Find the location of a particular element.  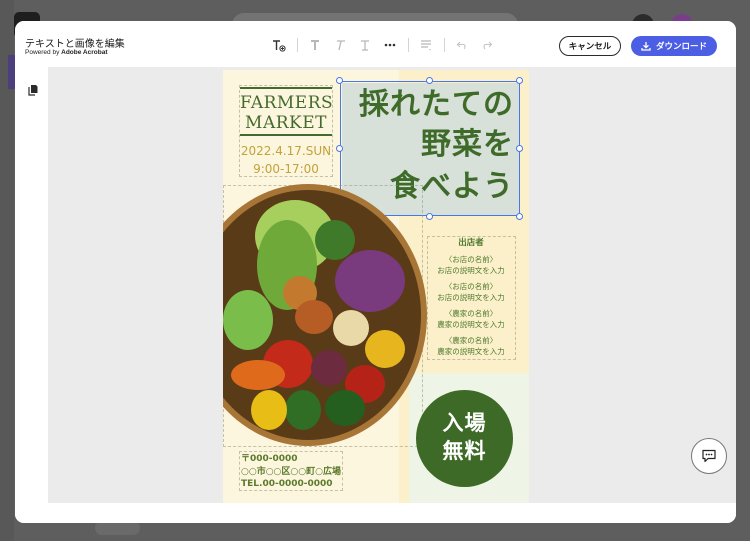

add-text-icon is located at coordinates (279, 45).